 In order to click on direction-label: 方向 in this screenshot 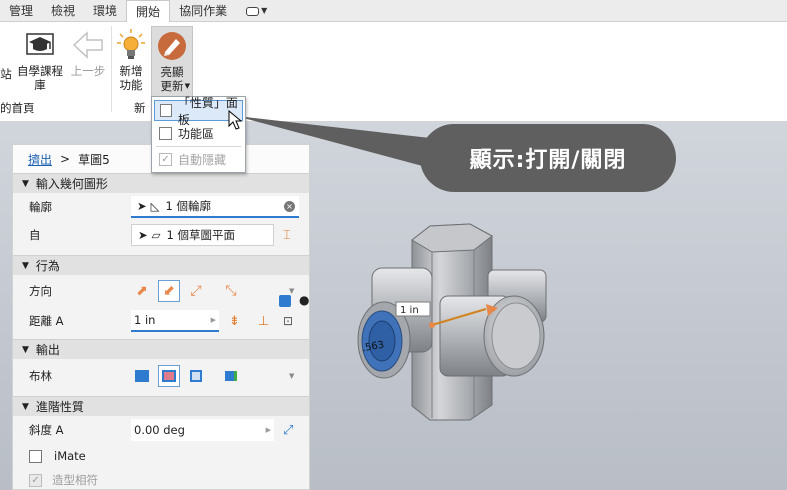, I will do `click(40, 291)`.